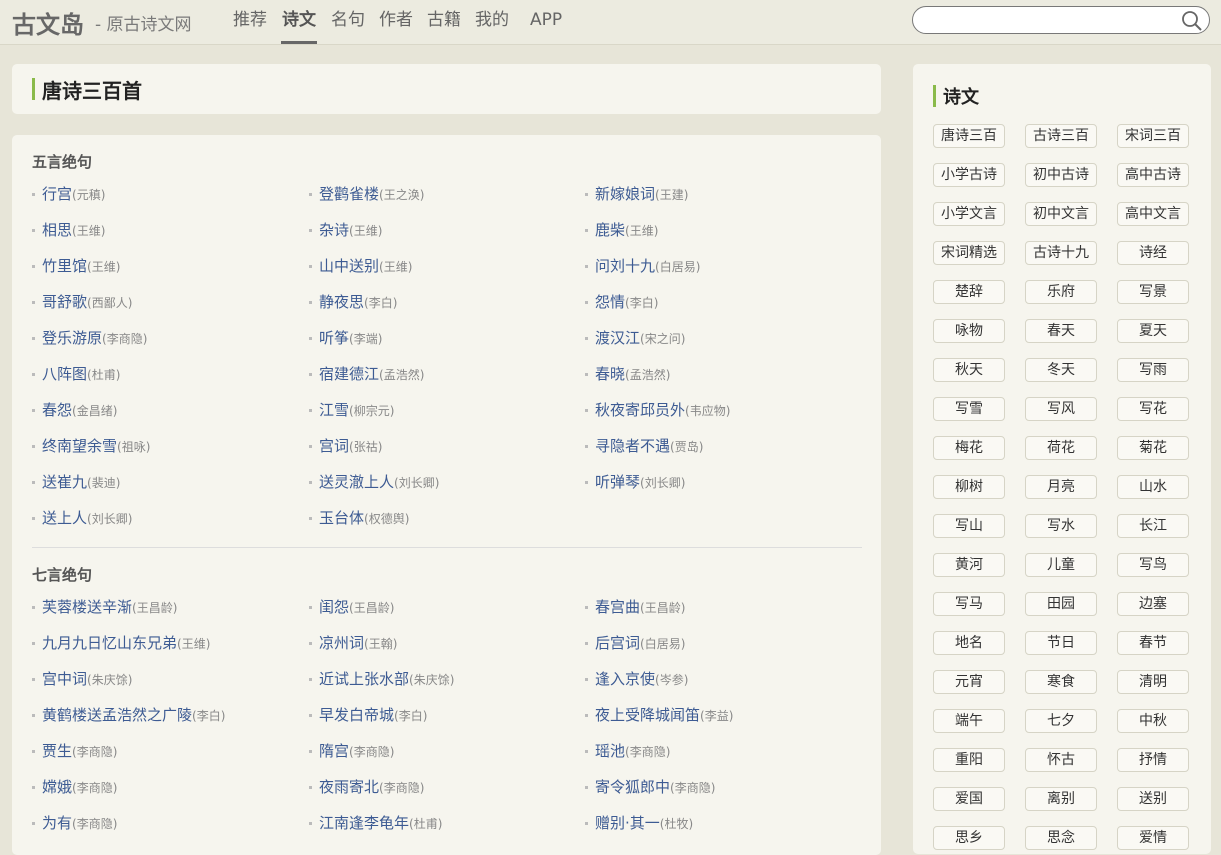 The image size is (1221, 855). I want to click on poem-link: 哥舒歌(西鄙人), so click(170, 310).